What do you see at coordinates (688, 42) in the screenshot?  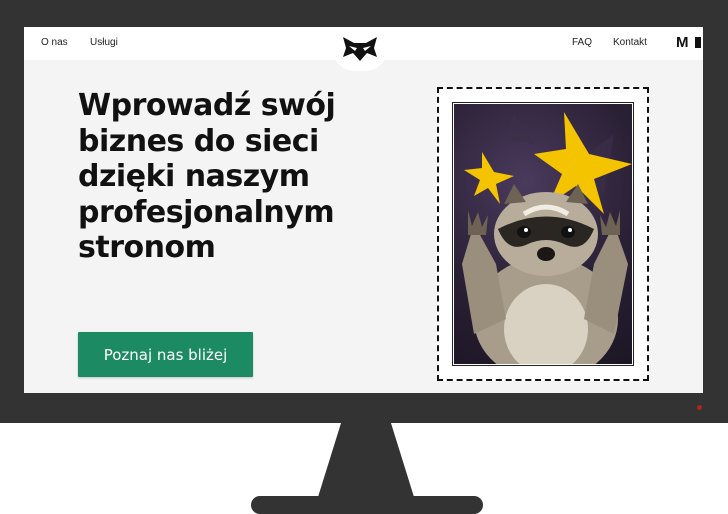 I see `brand-wordmark: M` at bounding box center [688, 42].